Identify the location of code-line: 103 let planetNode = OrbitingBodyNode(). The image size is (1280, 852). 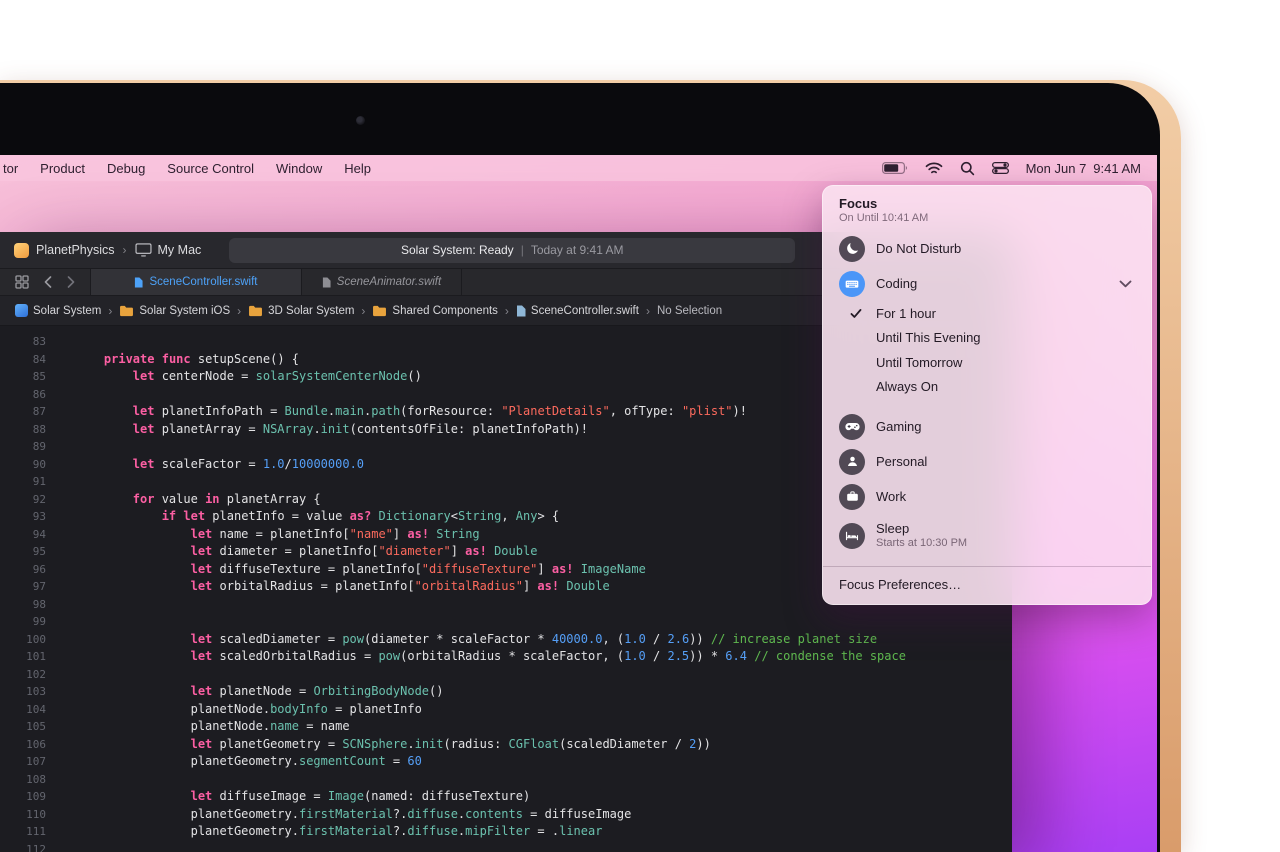
(506, 692).